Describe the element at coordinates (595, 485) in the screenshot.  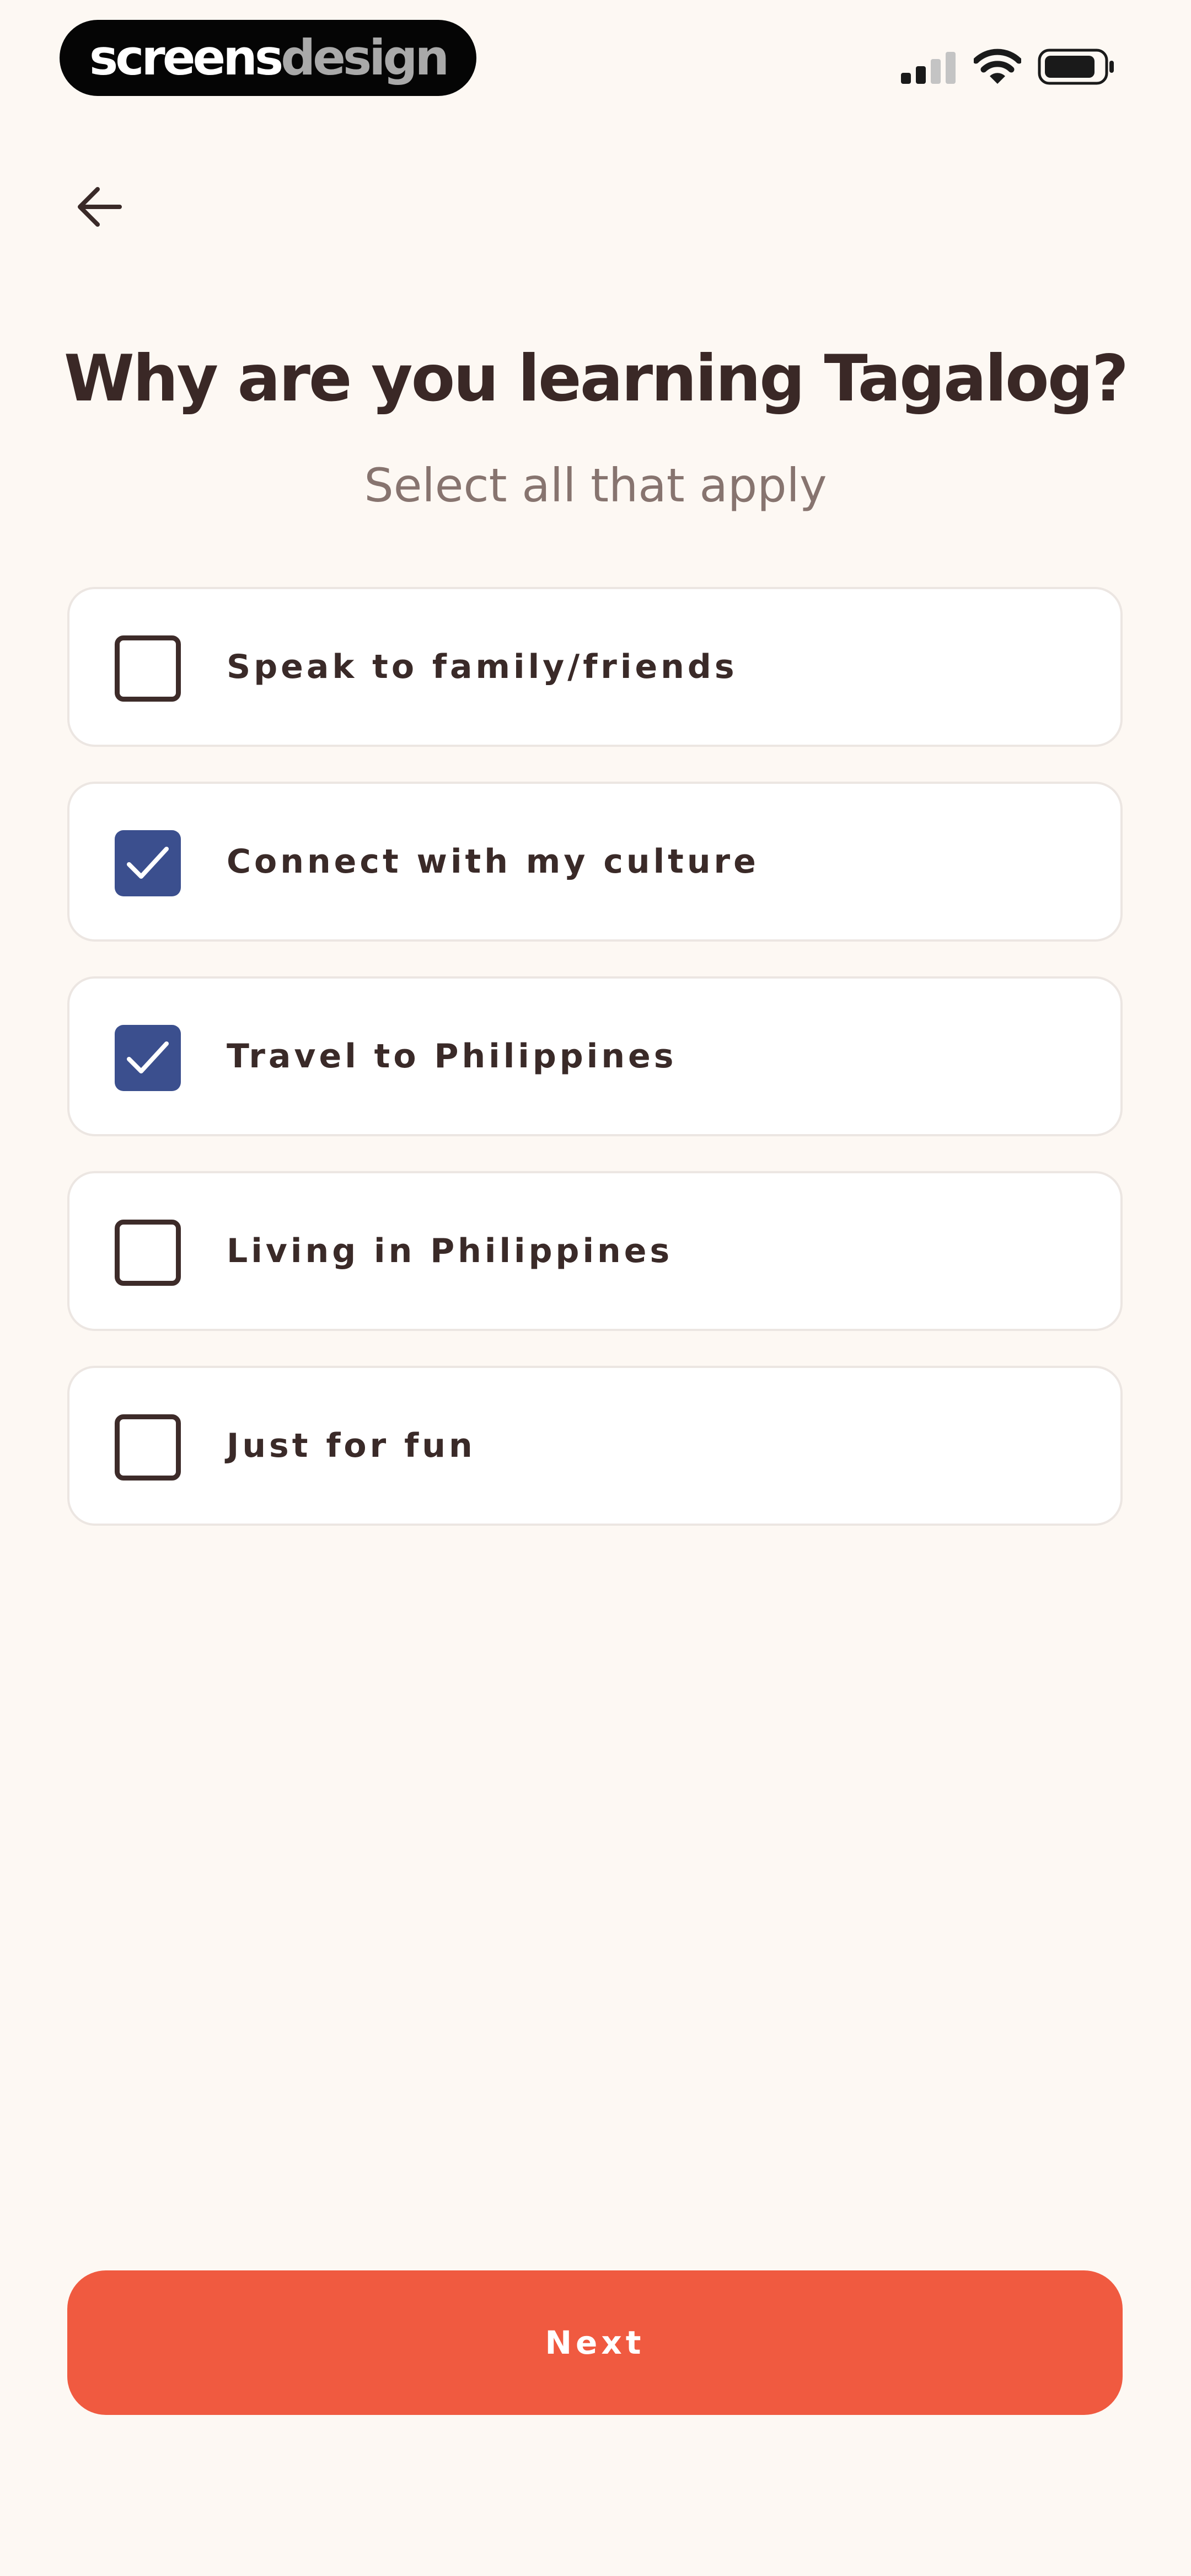
I see `page-subtitle: Select all that apply` at that location.